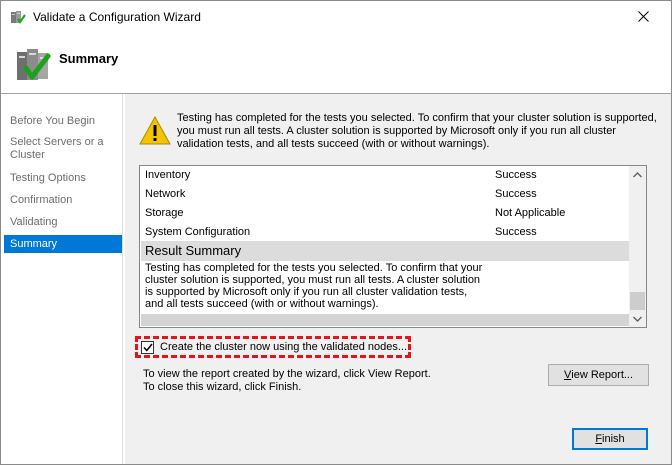 The height and width of the screenshot is (465, 672). Describe the element at coordinates (168, 175) in the screenshot. I see `test-name: Inventory` at that location.